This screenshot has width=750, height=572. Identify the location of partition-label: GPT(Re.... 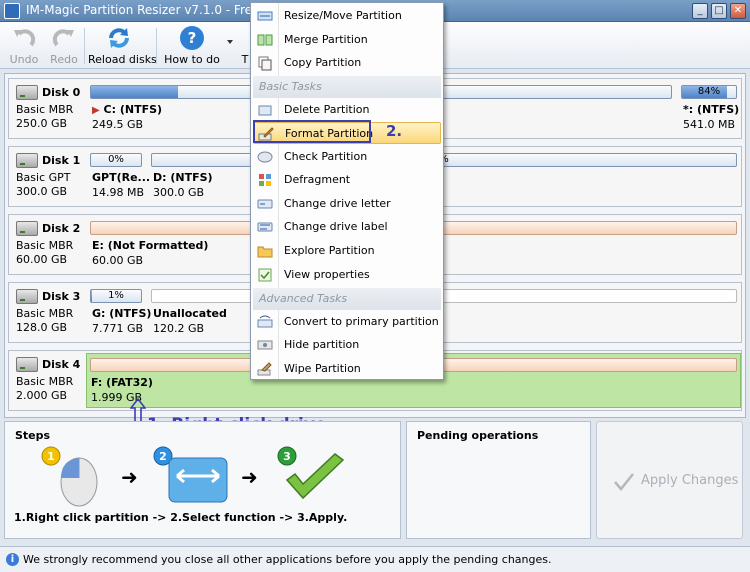
(121, 177).